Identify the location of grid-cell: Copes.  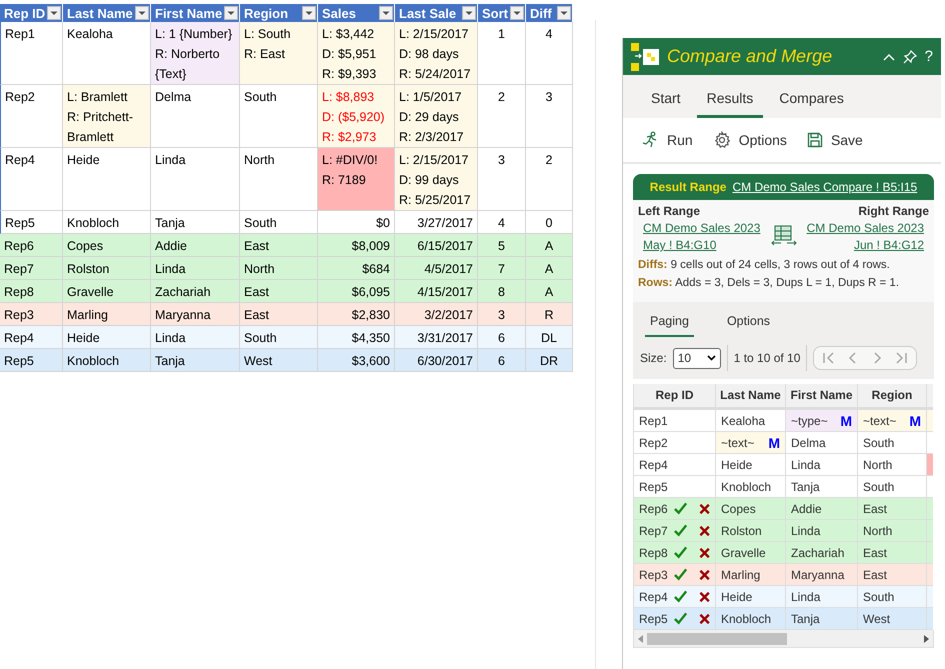
(751, 509).